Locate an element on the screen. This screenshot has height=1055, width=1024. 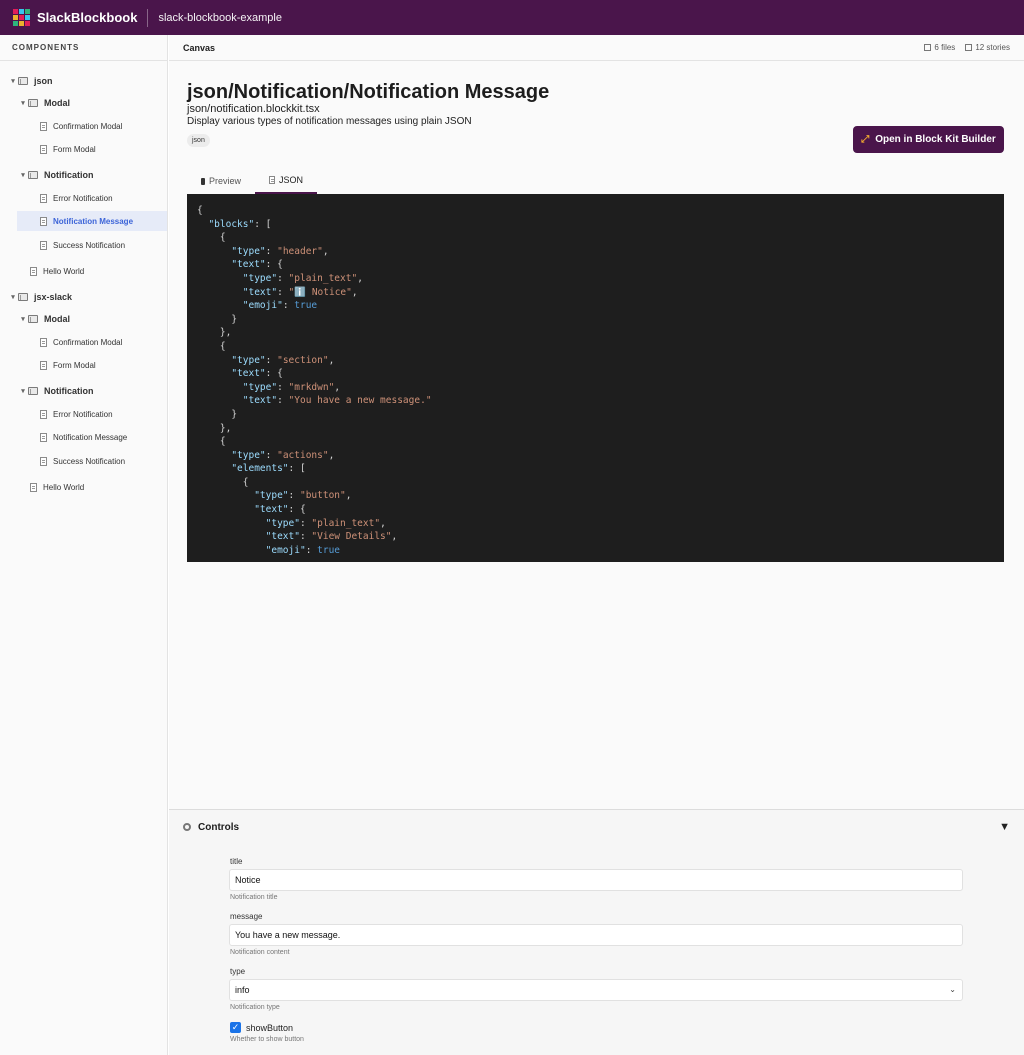
code-line: "type": "header", is located at coordinates (280, 251).